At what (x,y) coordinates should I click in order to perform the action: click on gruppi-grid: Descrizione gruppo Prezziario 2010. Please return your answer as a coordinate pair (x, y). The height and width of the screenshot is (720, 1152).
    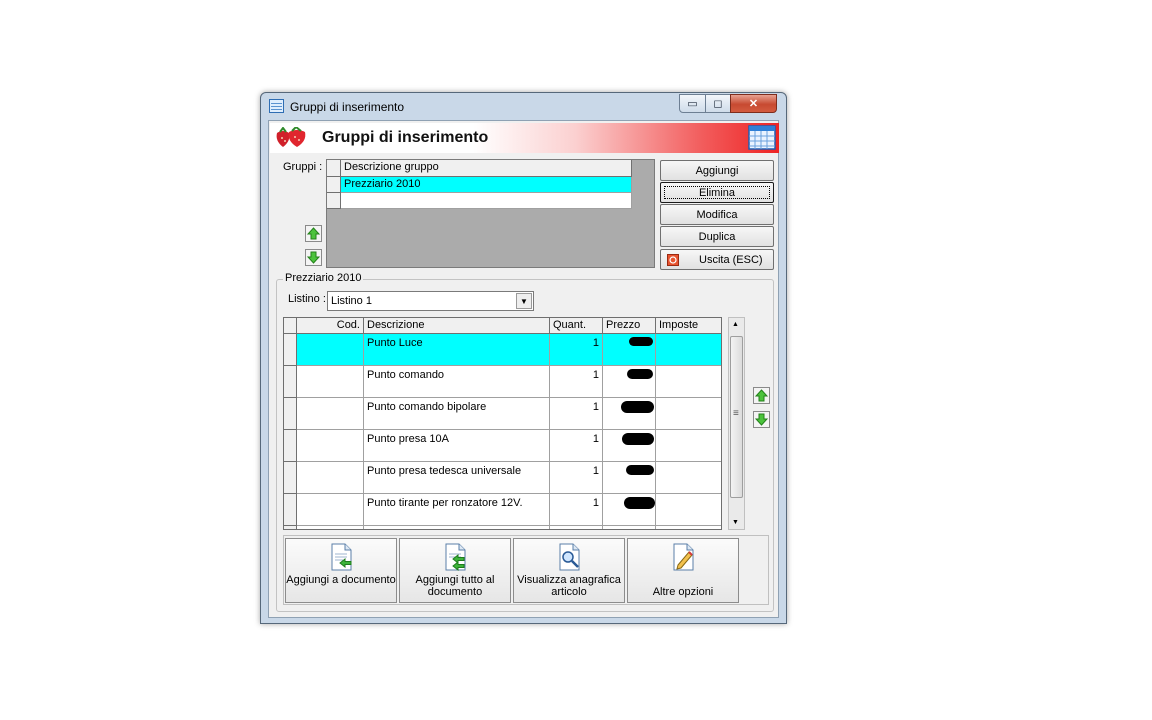
    Looking at the image, I should click on (490, 213).